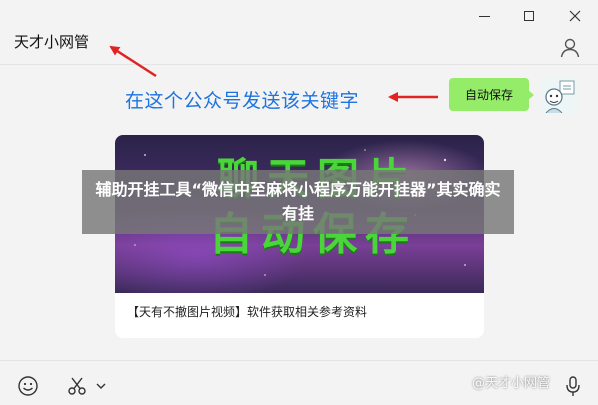 This screenshot has width=598, height=405. I want to click on title-divider, so click(299, 64).